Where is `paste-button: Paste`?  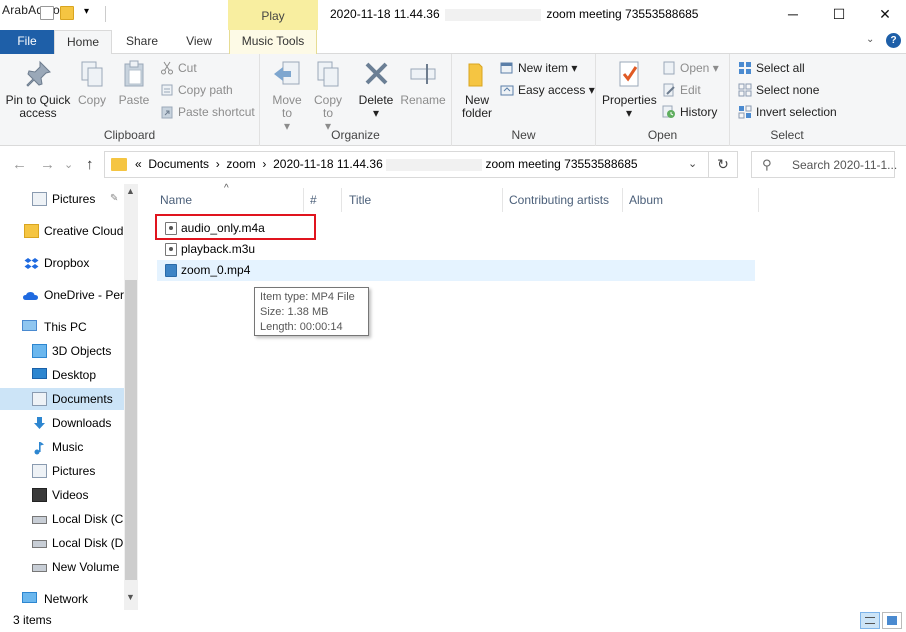 paste-button: Paste is located at coordinates (134, 82).